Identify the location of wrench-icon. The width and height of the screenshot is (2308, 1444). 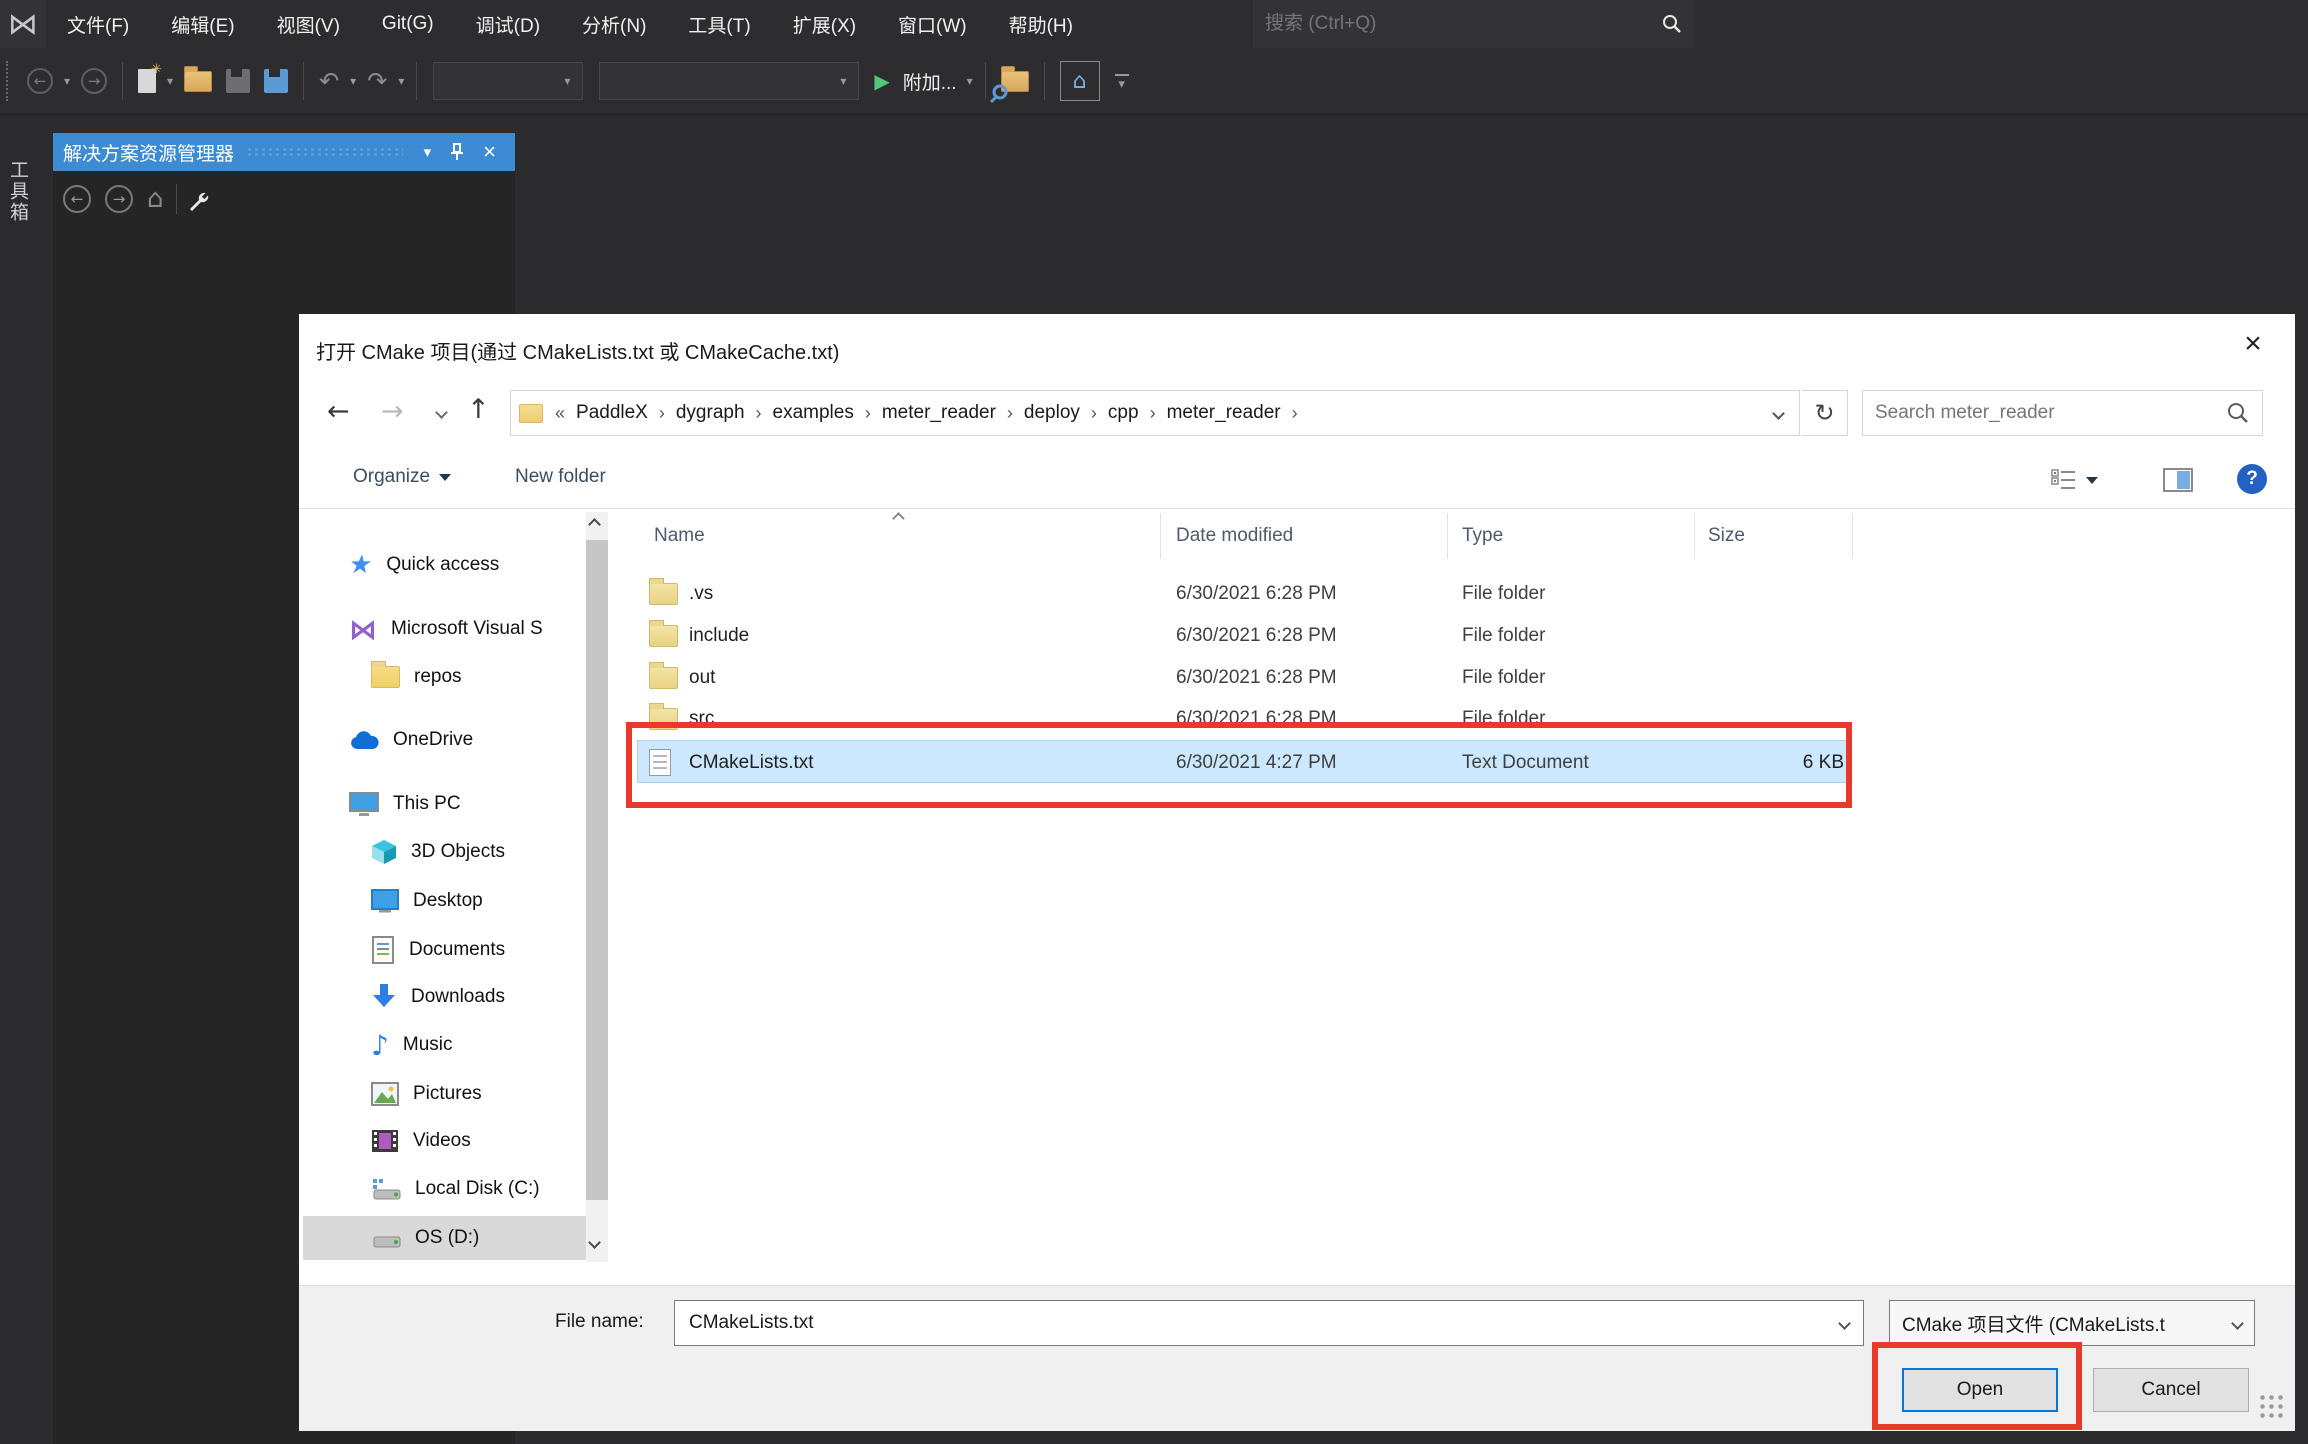
(200, 199).